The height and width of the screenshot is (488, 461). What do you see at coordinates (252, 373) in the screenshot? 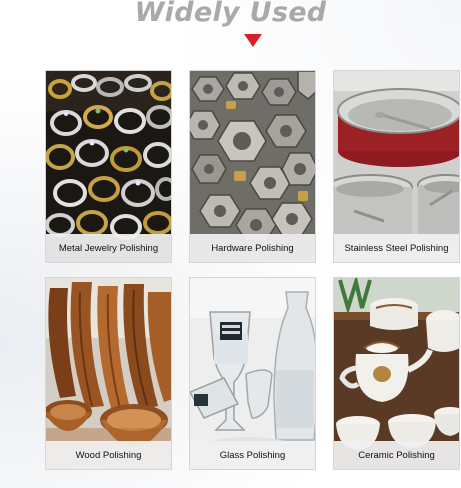
I see `application-card-glass: Glass Polishing` at bounding box center [252, 373].